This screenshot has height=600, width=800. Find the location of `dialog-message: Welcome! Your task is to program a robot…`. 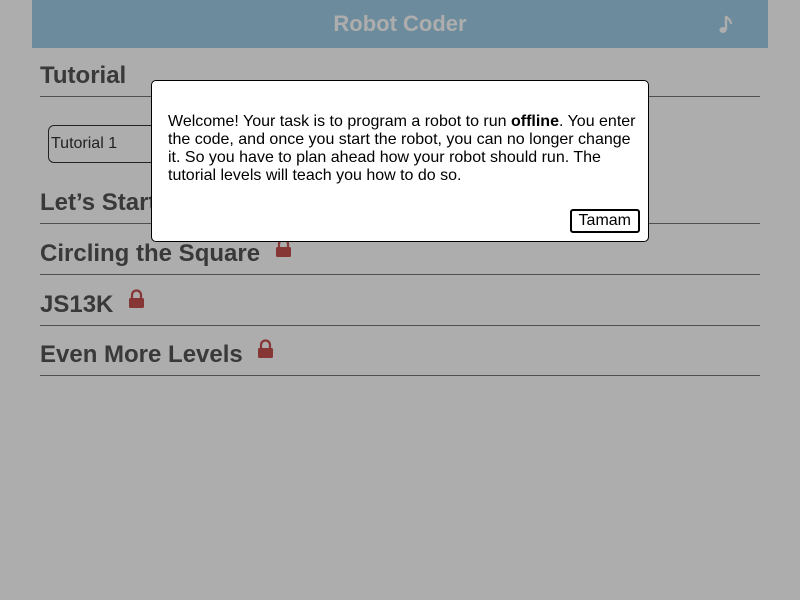

dialog-message: Welcome! Your task is to program a robot… is located at coordinates (402, 148).